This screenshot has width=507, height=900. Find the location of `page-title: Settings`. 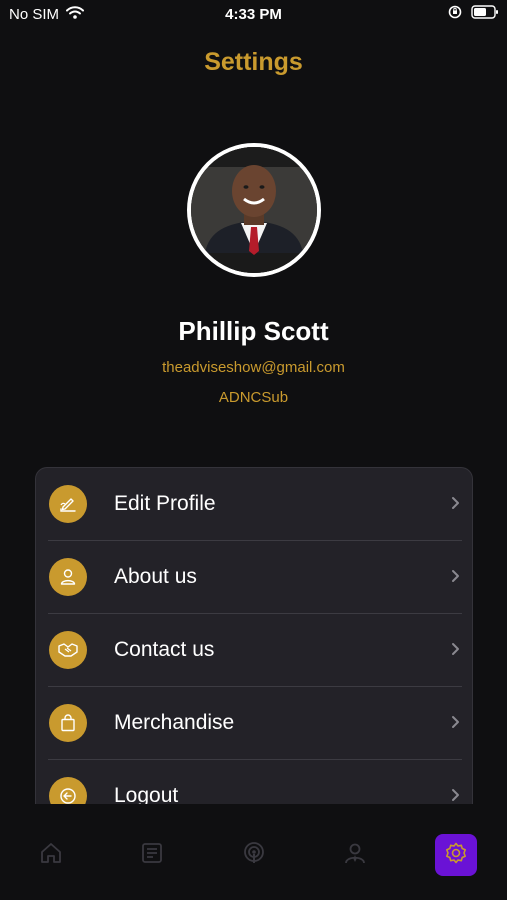

page-title: Settings is located at coordinates (253, 62).